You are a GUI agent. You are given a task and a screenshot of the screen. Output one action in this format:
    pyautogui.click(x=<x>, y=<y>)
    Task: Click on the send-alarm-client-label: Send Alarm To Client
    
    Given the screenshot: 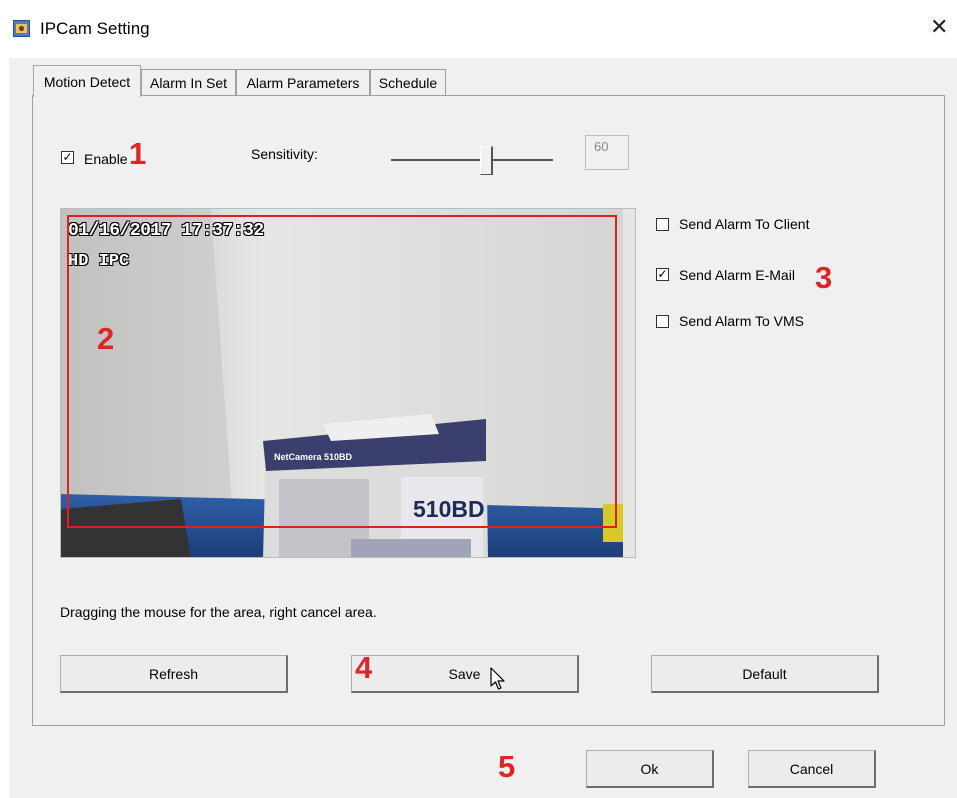 What is the action you would take?
    pyautogui.click(x=744, y=224)
    